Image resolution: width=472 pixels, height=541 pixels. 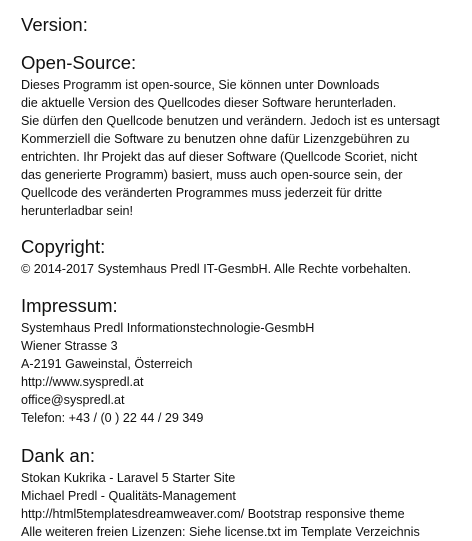 What do you see at coordinates (79, 62) in the screenshot?
I see `open-source-heading: Open-Source:` at bounding box center [79, 62].